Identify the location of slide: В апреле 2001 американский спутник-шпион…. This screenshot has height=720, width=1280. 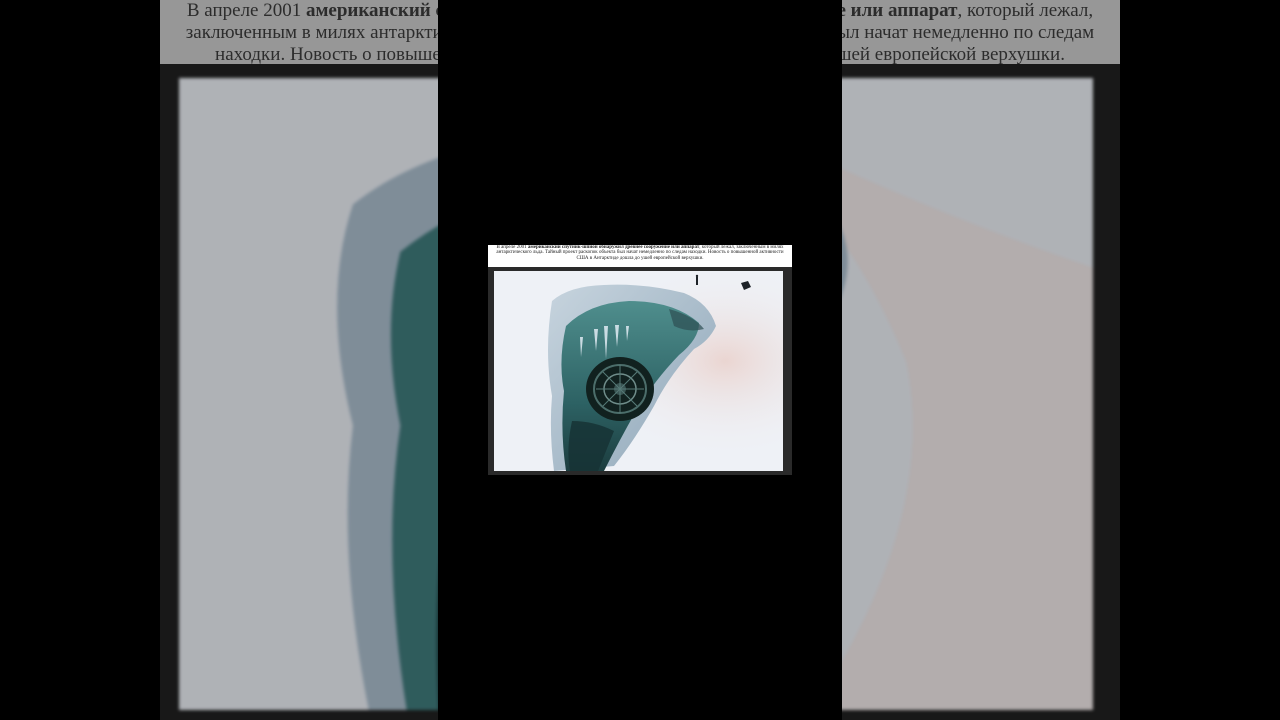
(640, 360).